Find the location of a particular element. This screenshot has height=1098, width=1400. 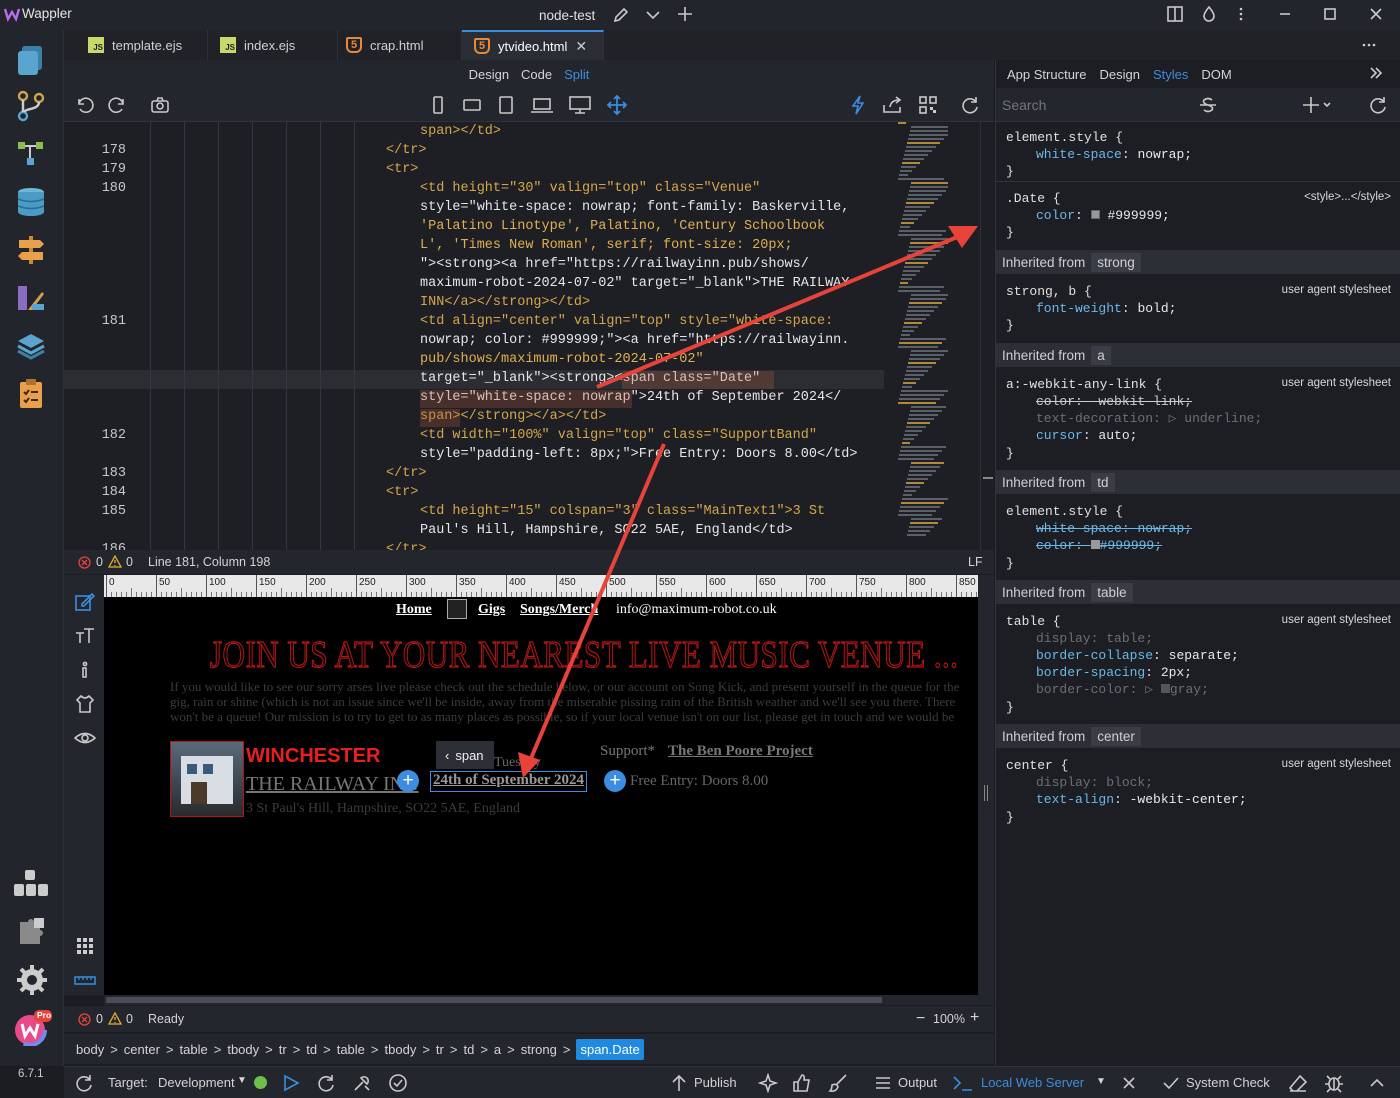

checklist-icon is located at coordinates (31, 394).